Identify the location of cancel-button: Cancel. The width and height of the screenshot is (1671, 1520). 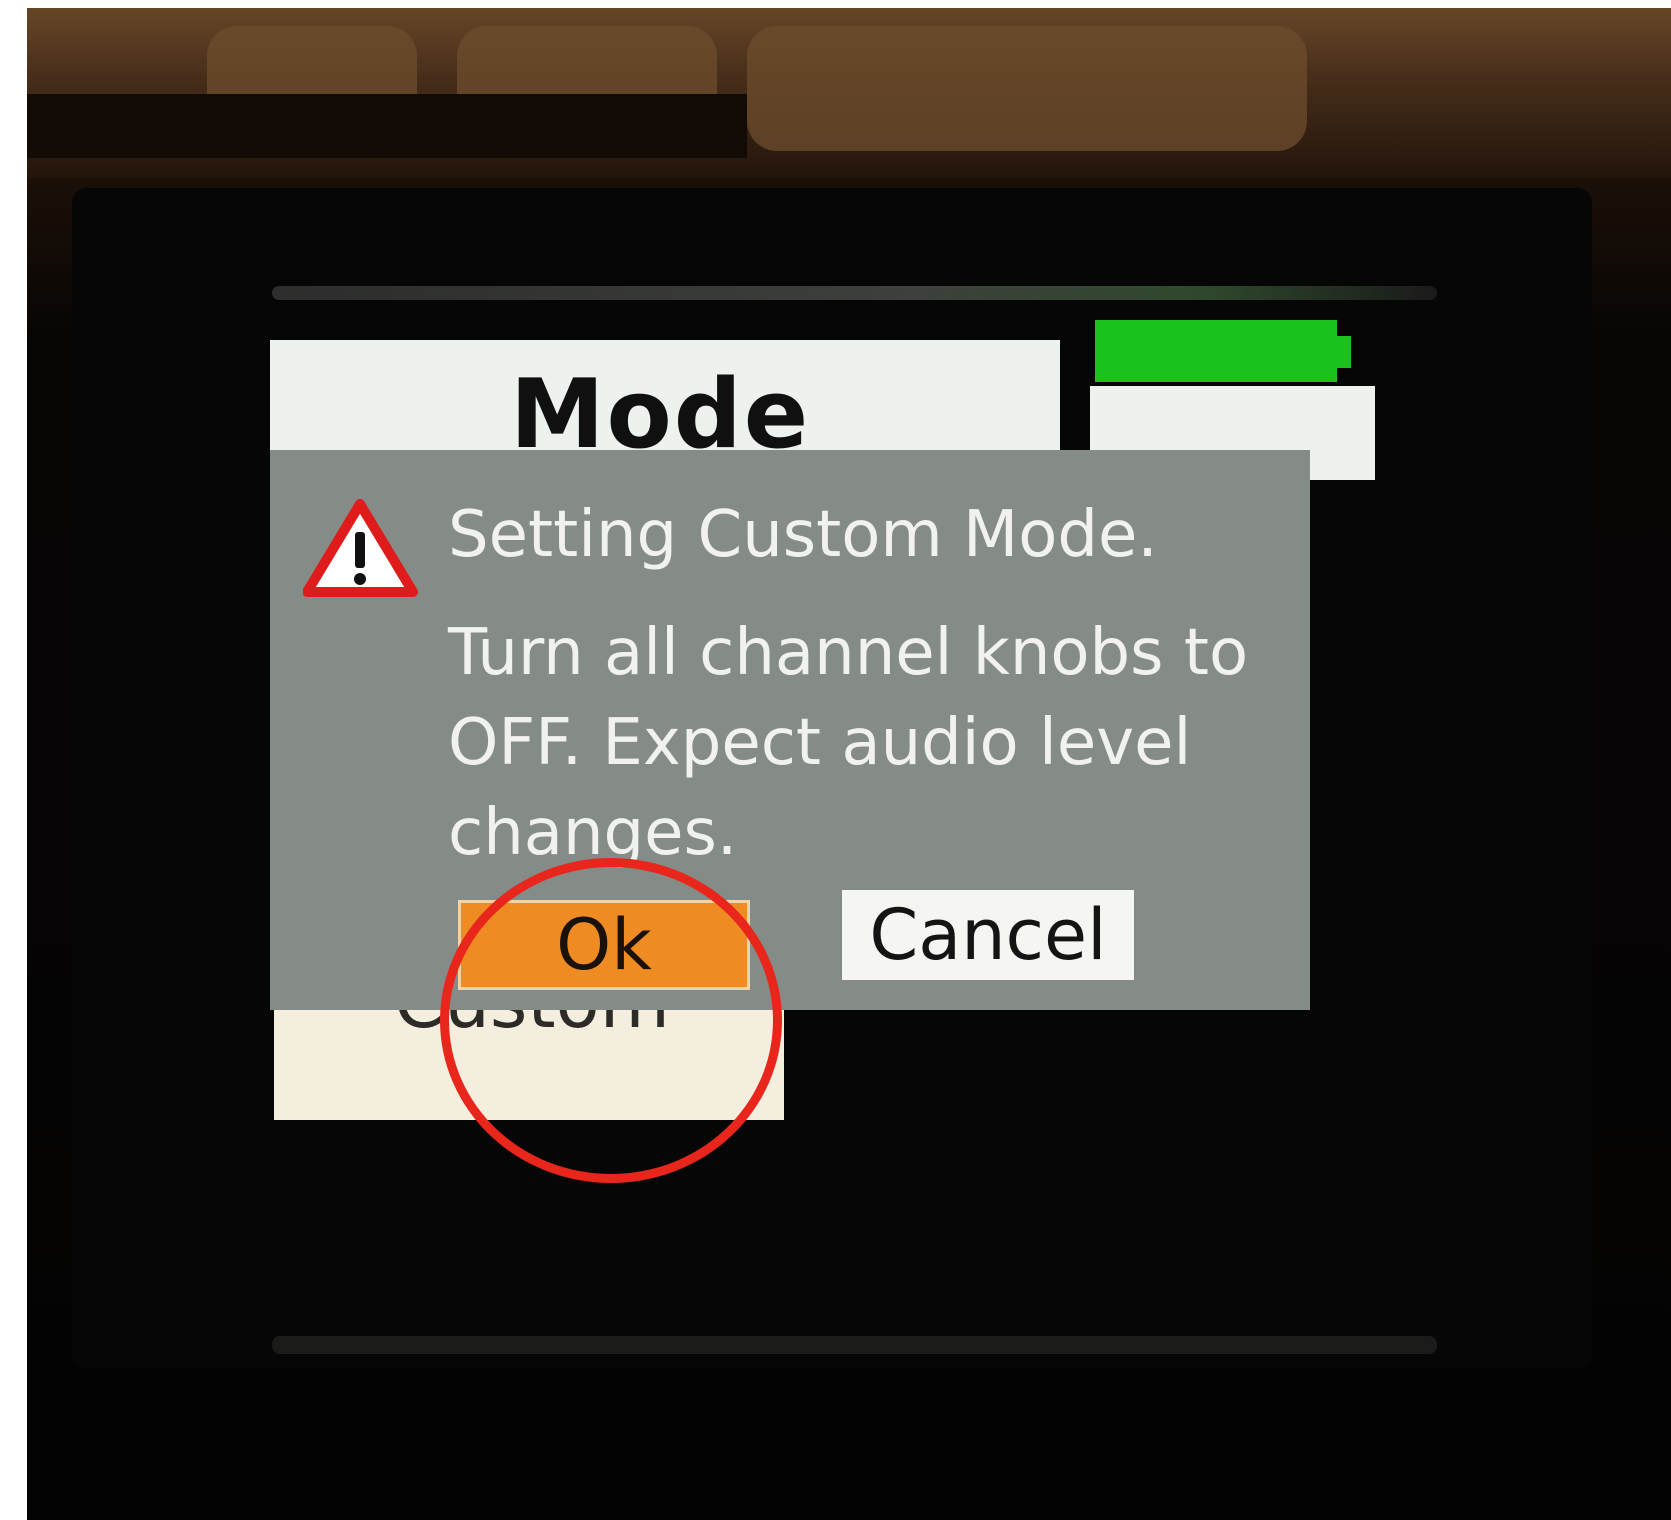
(988, 935).